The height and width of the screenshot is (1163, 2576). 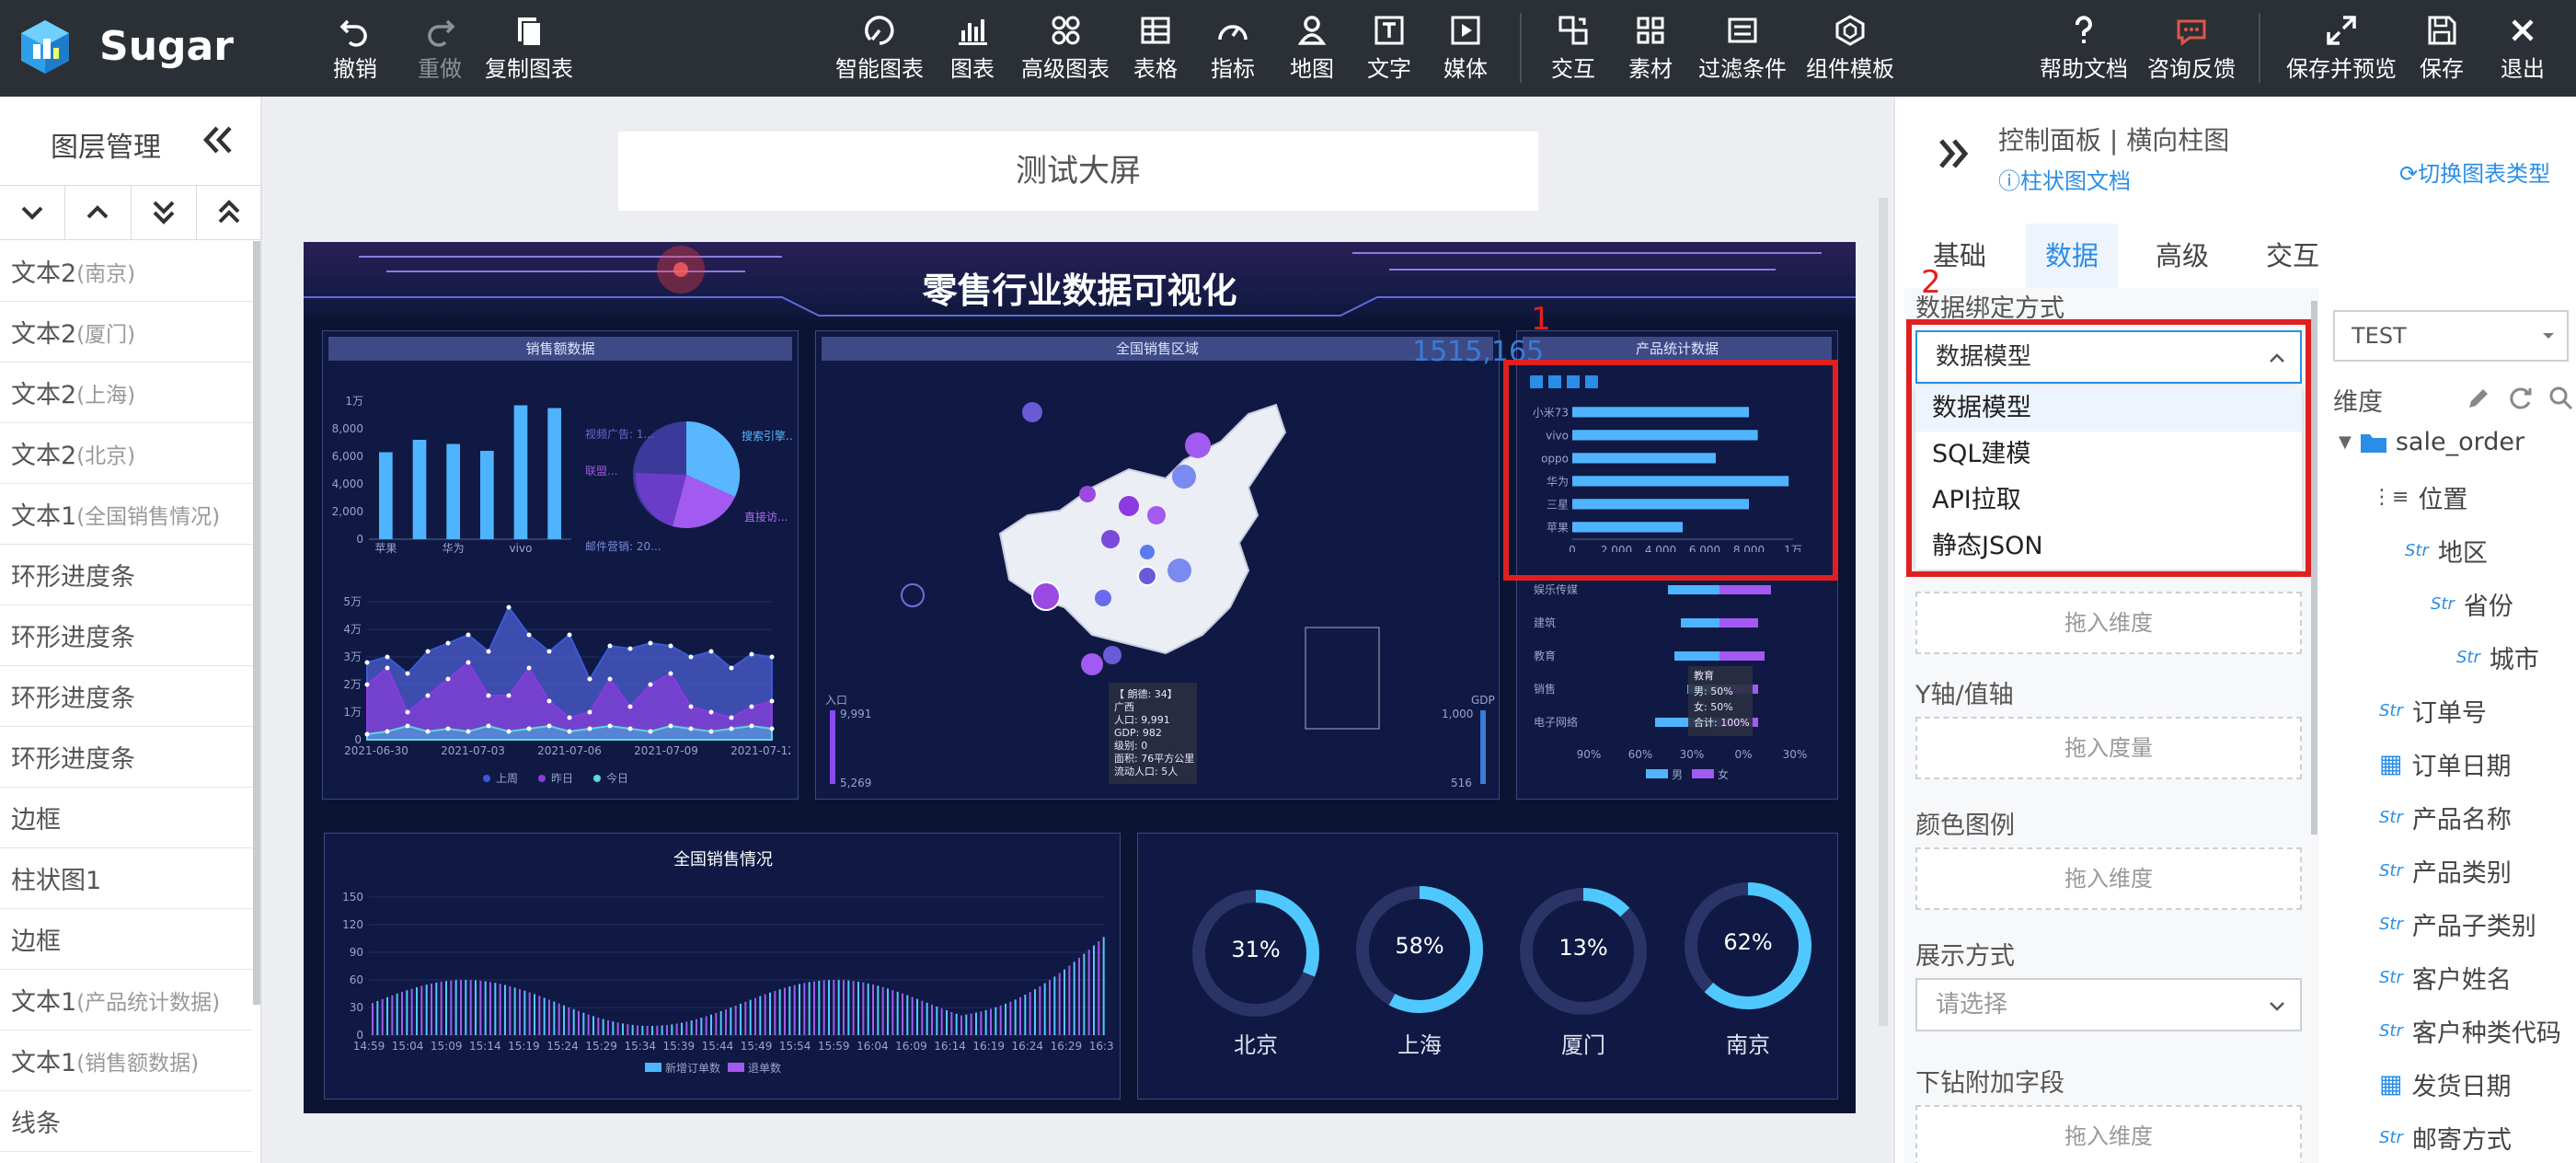 What do you see at coordinates (2462, 554) in the screenshot?
I see `field-name: 地区` at bounding box center [2462, 554].